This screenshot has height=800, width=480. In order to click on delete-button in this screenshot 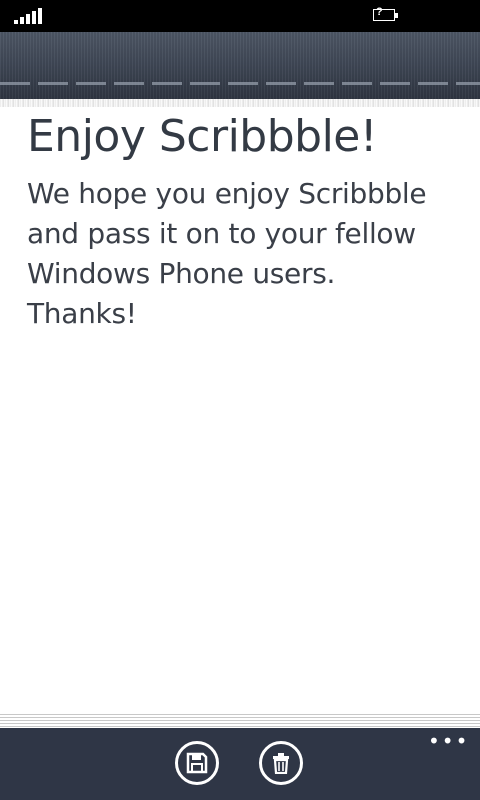, I will do `click(281, 763)`.